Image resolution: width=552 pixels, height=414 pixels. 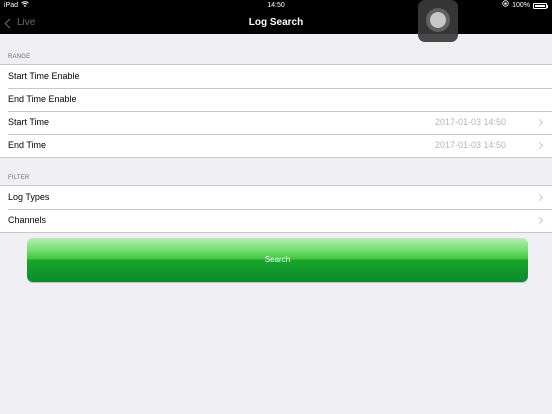 What do you see at coordinates (44, 76) in the screenshot?
I see `row-label: Start Time Enable` at bounding box center [44, 76].